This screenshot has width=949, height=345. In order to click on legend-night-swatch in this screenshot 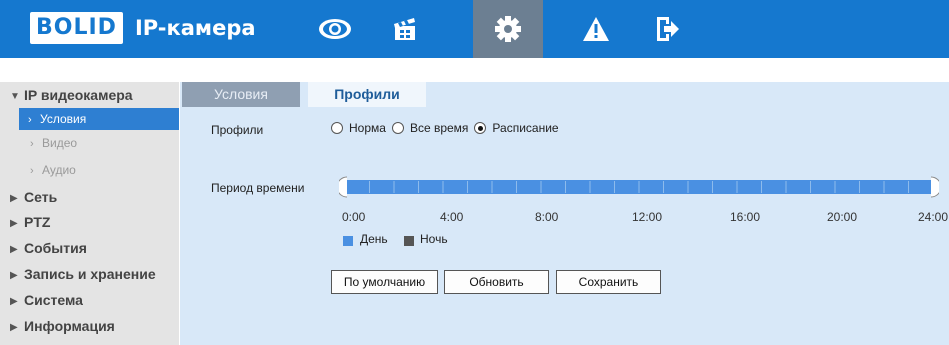, I will do `click(409, 241)`.